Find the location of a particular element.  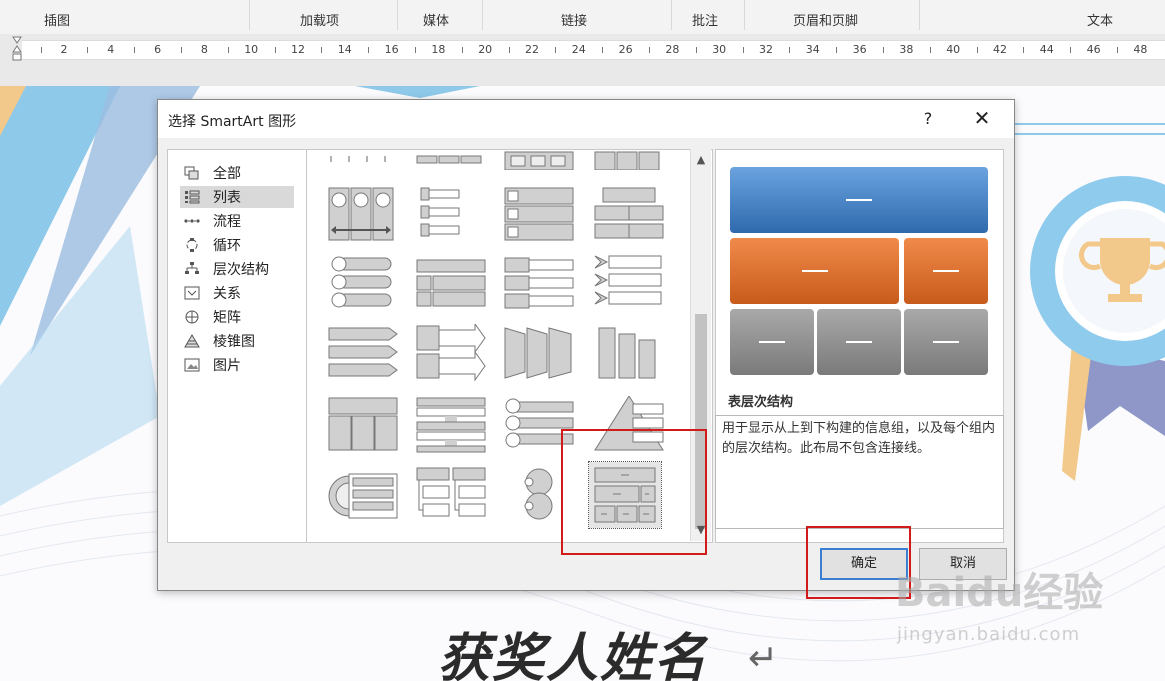

category-list-item: 列表 is located at coordinates (237, 197).